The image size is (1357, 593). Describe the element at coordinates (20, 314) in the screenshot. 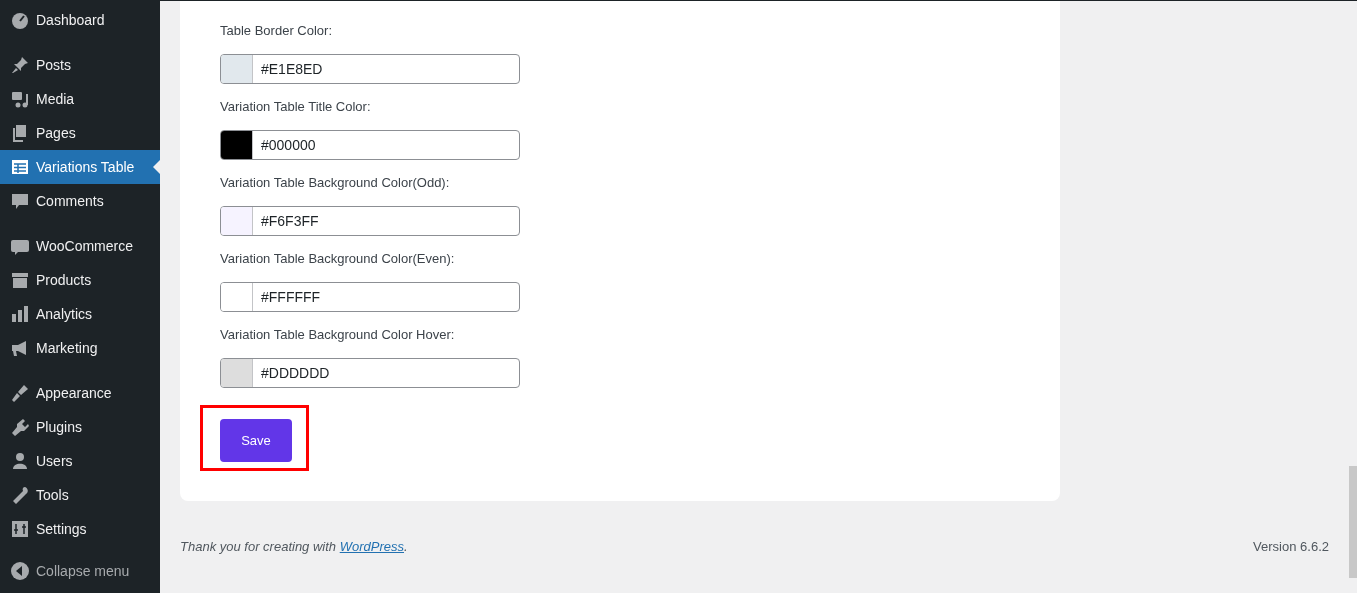

I see `bar-chart-icon` at that location.